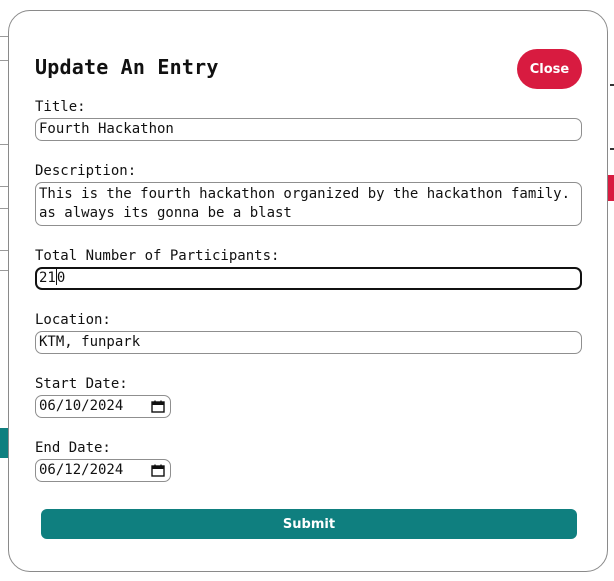 Image resolution: width=614 pixels, height=581 pixels. I want to click on start-date-input: 06/10/2024, so click(103, 406).